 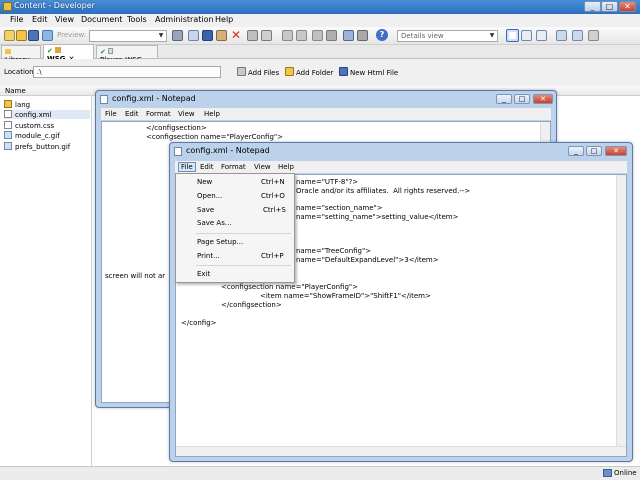 What do you see at coordinates (32, 135) in the screenshot?
I see `file-item-module-c-gif: module_c.gif` at bounding box center [32, 135].